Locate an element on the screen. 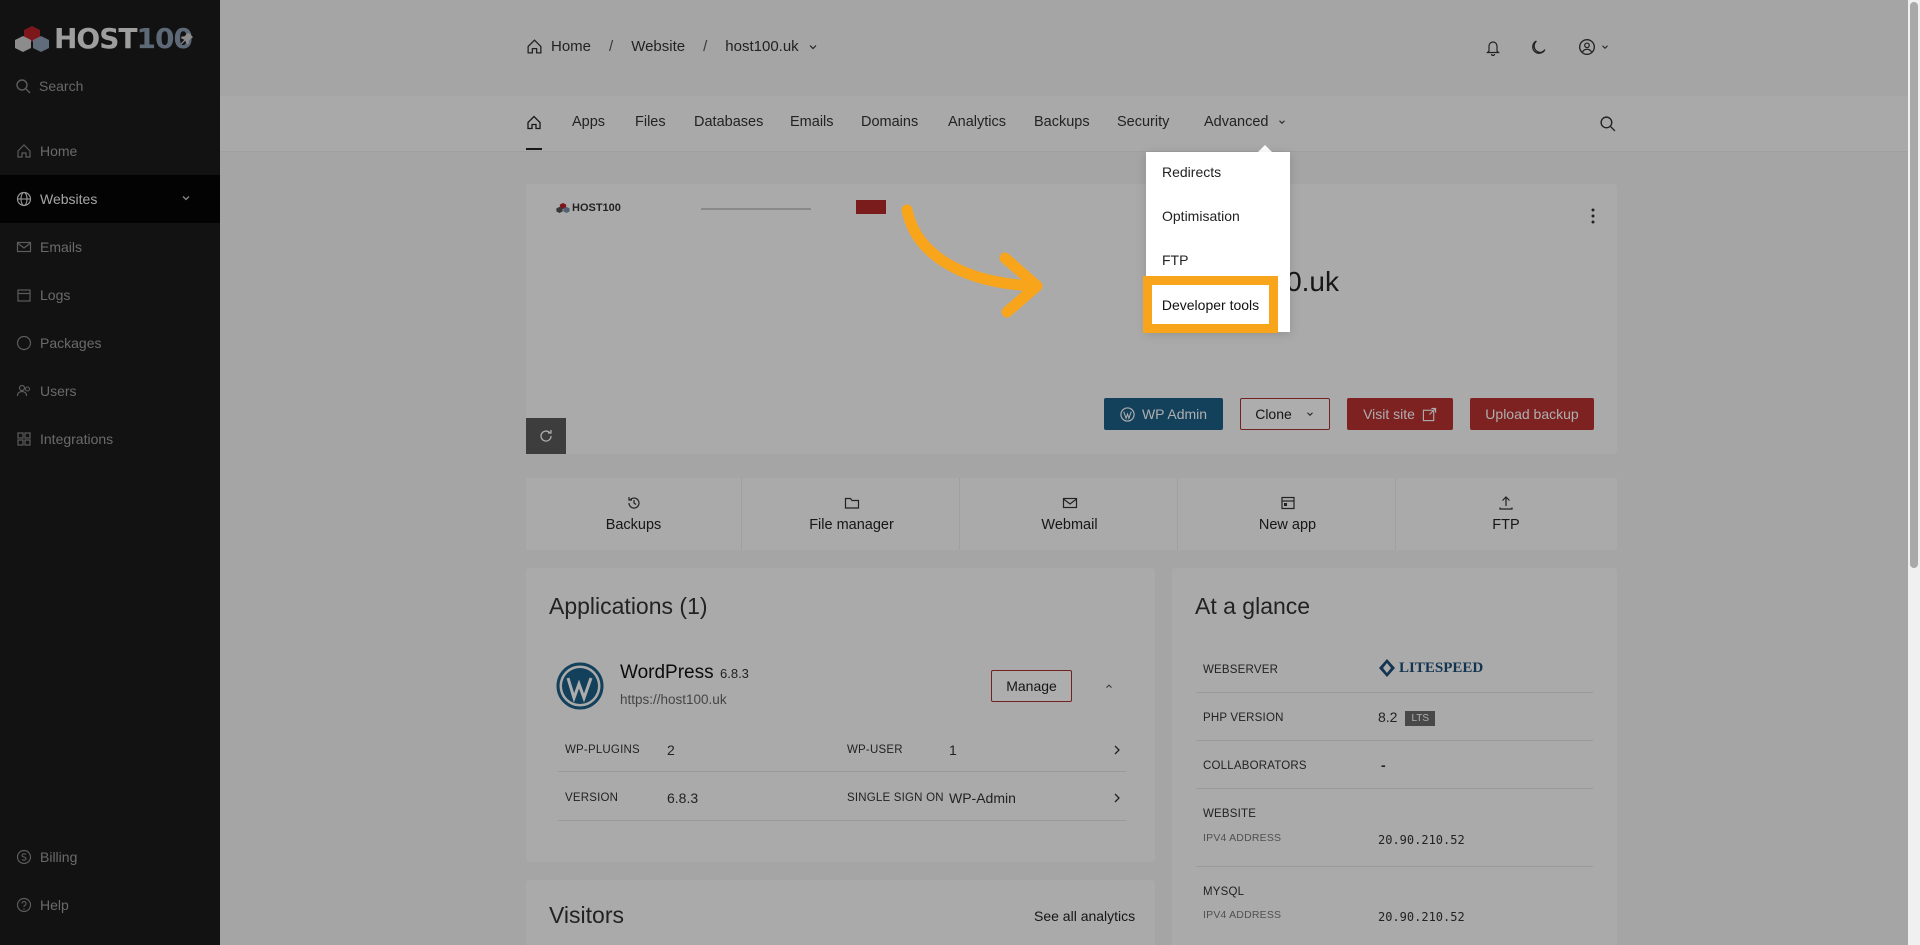  preview-nav is located at coordinates (756, 209).